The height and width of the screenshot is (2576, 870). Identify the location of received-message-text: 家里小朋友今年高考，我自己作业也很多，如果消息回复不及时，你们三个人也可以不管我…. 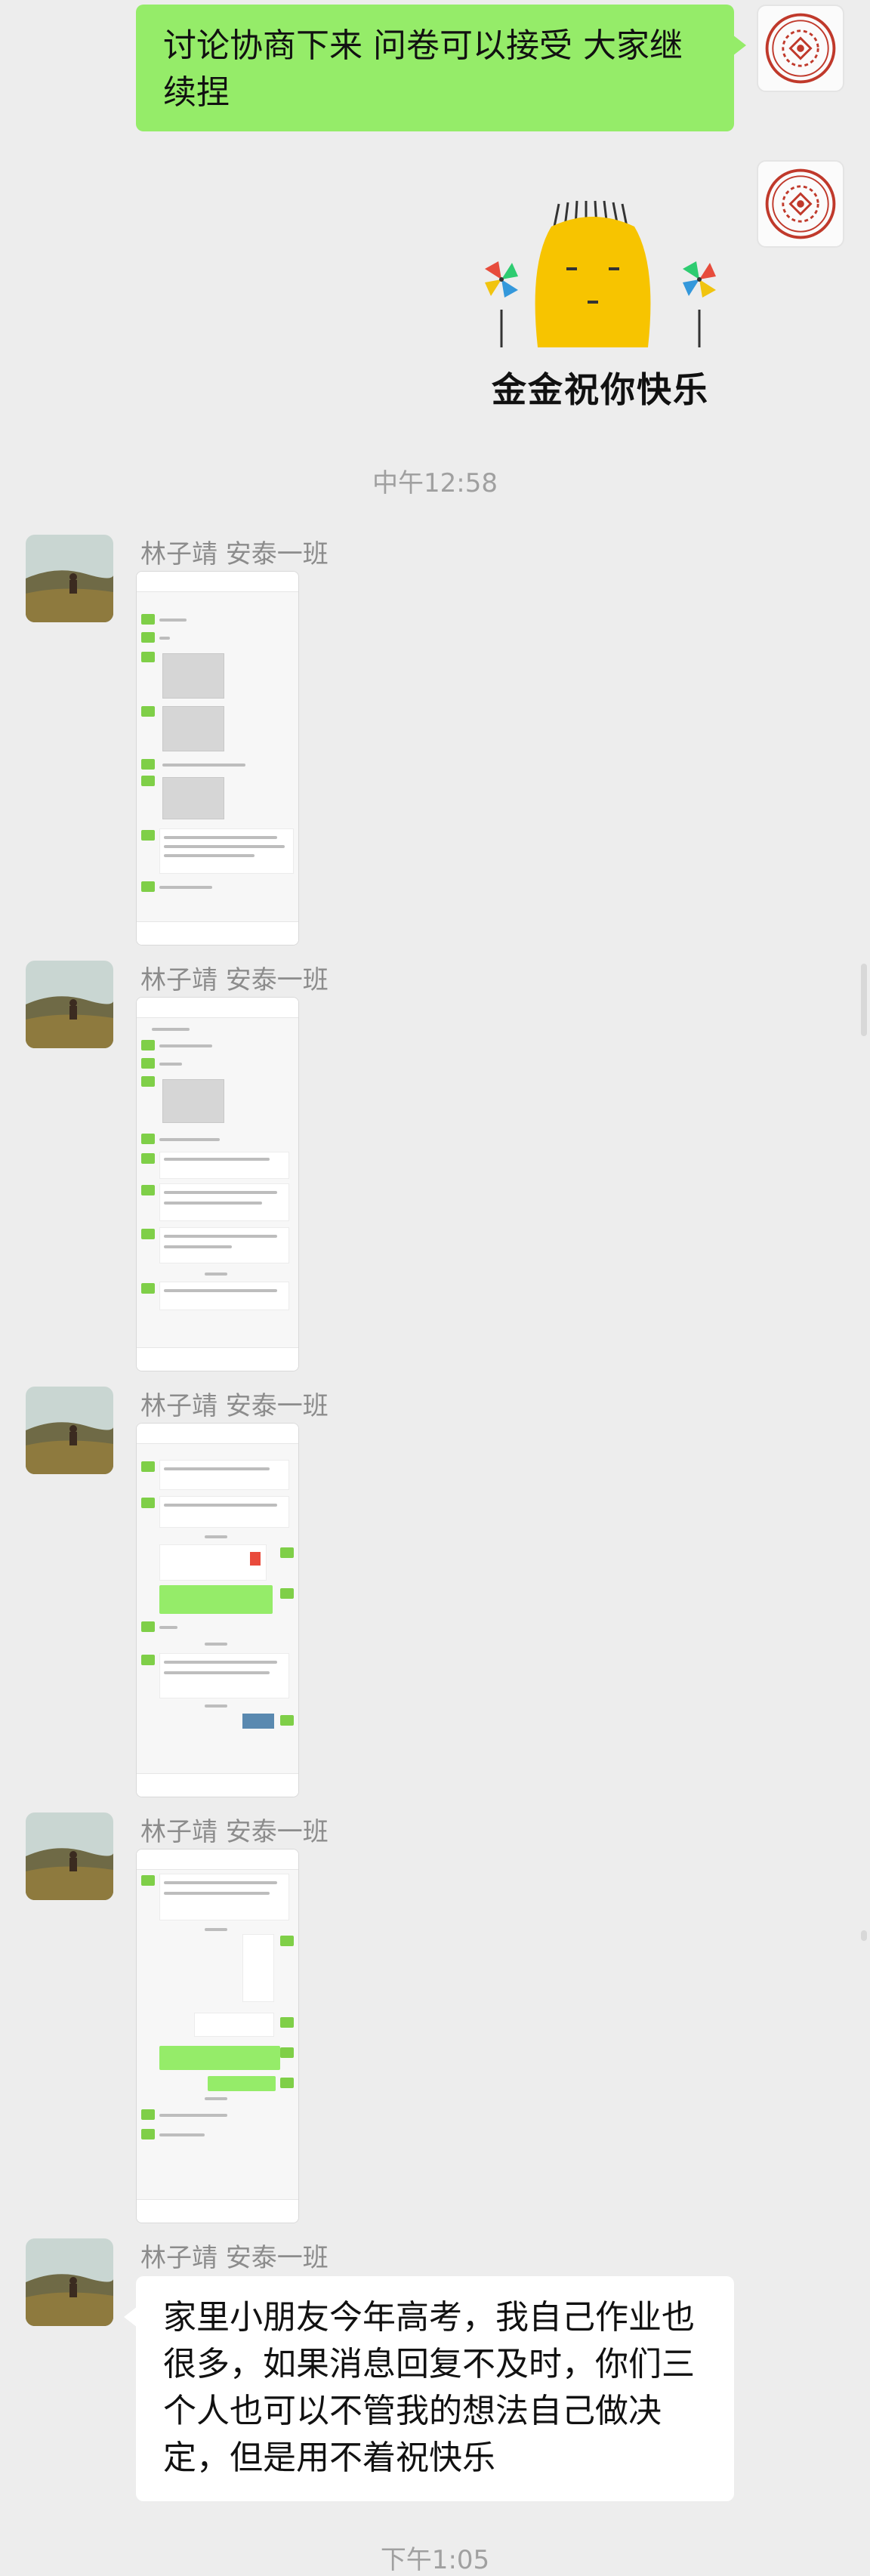
(429, 2387).